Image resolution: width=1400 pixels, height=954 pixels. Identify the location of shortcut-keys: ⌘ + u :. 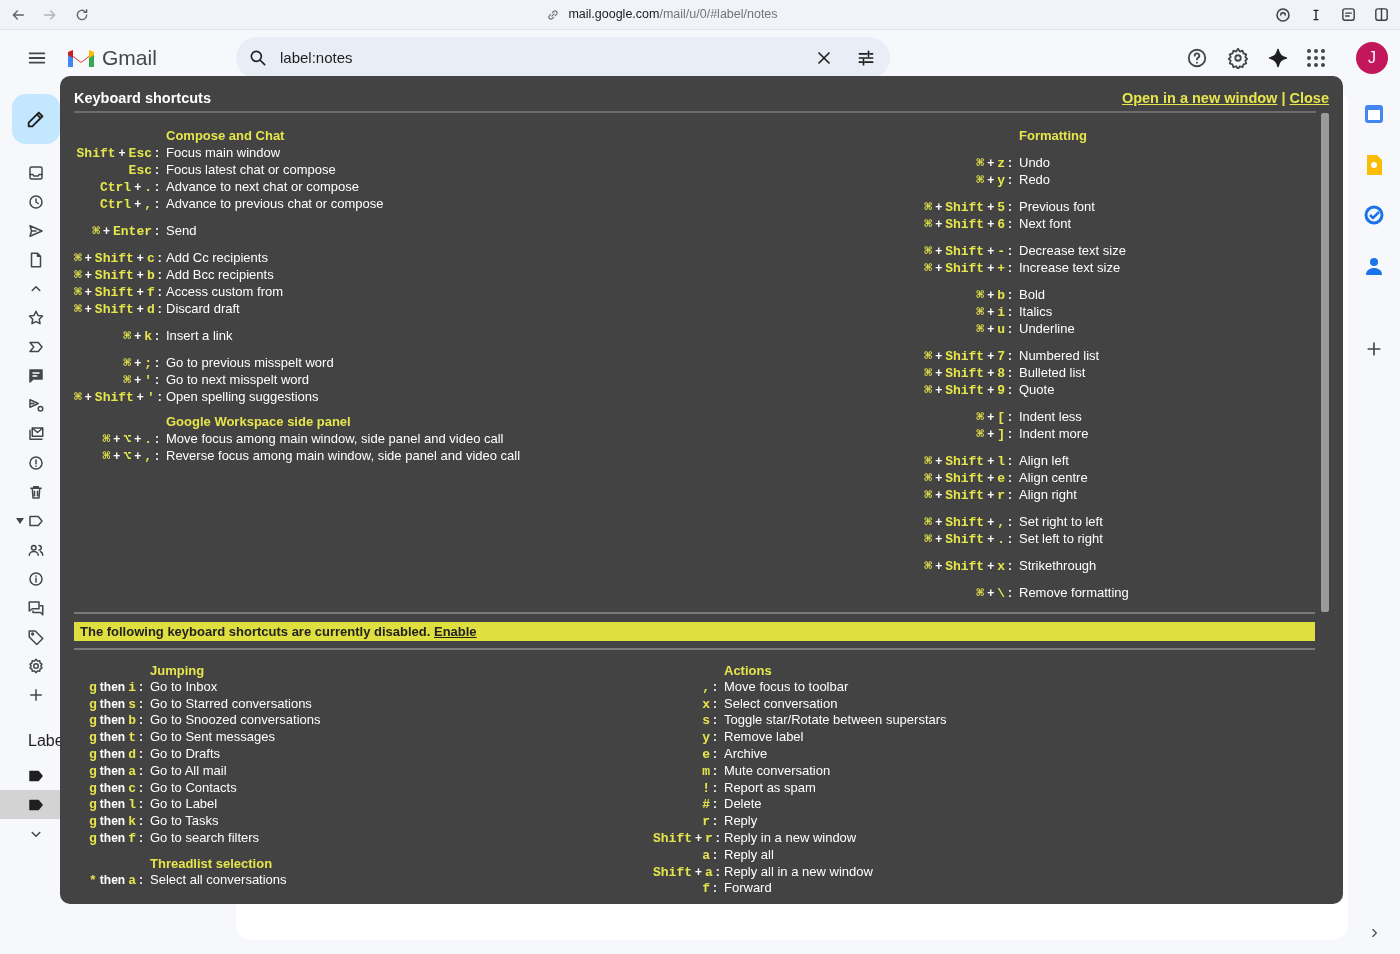
(968, 328).